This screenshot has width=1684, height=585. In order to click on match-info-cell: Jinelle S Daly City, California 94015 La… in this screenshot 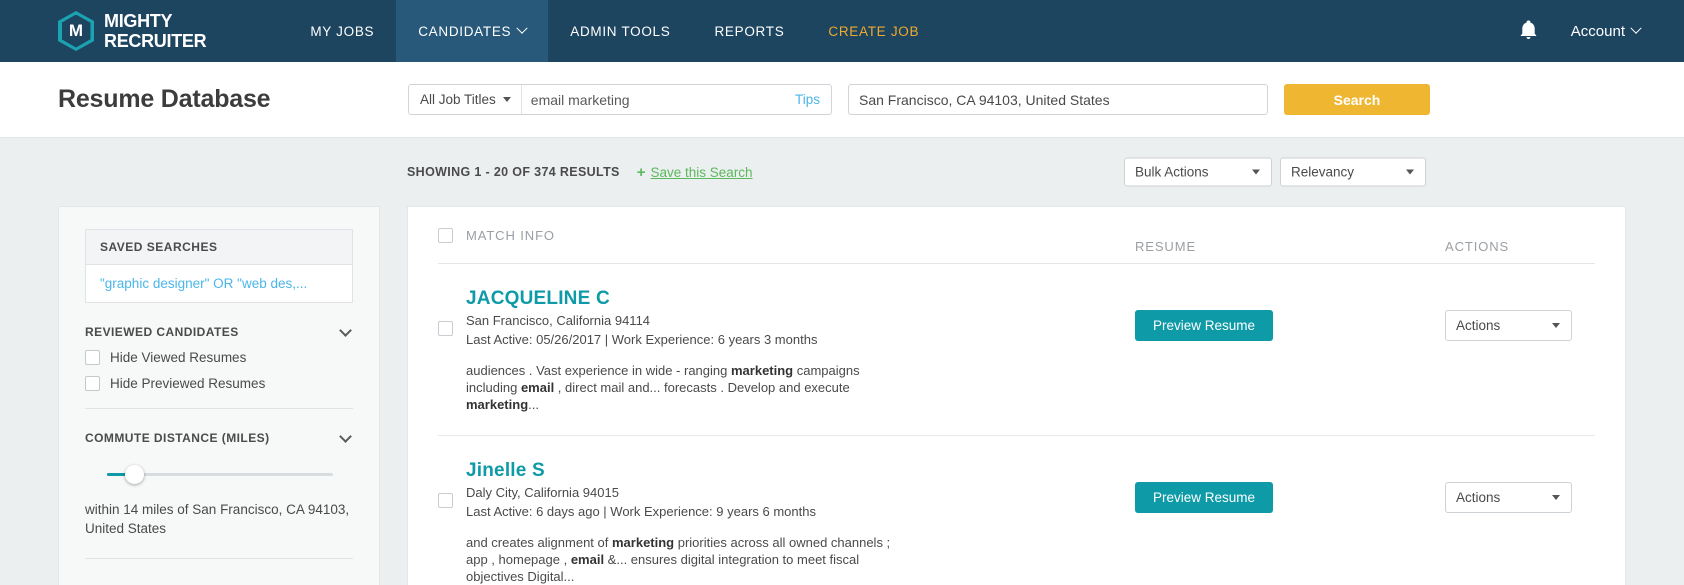, I will do `click(800, 522)`.